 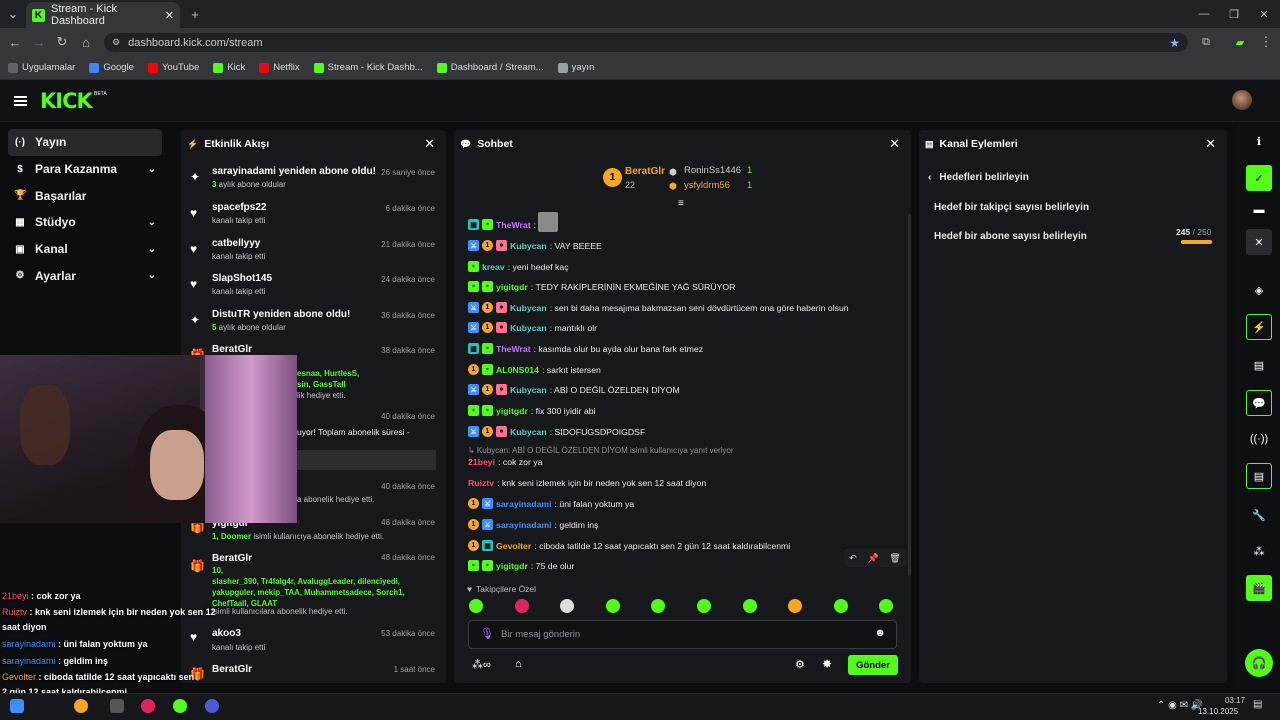 I want to click on chat-message: ⚔ 1 ● Kubycan: ABİ O DEĞİL ÖZELDEN DİYOM, so click(x=574, y=389).